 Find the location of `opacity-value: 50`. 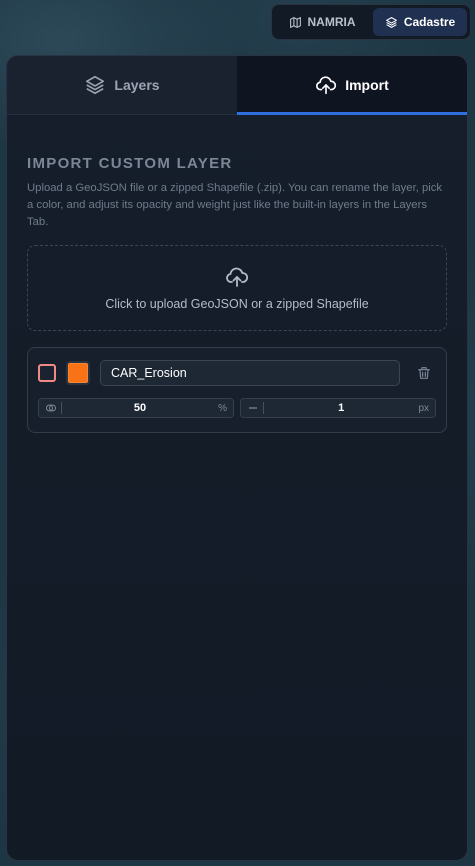

opacity-value: 50 is located at coordinates (140, 408).